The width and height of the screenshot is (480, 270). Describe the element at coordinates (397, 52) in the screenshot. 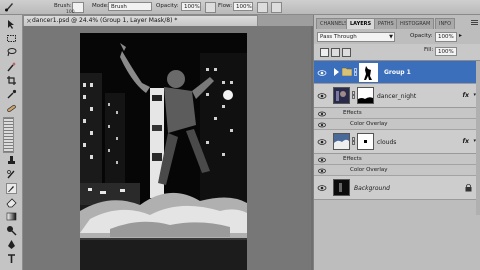

I see `lock-row: Fill: 100%` at that location.